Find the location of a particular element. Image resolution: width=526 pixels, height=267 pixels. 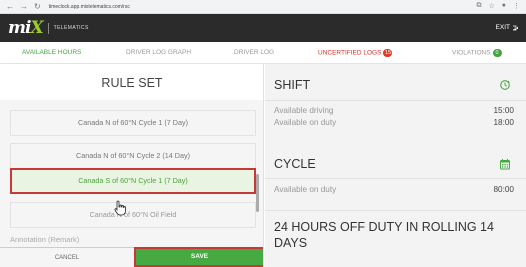

row-label: Available driving is located at coordinates (304, 110).